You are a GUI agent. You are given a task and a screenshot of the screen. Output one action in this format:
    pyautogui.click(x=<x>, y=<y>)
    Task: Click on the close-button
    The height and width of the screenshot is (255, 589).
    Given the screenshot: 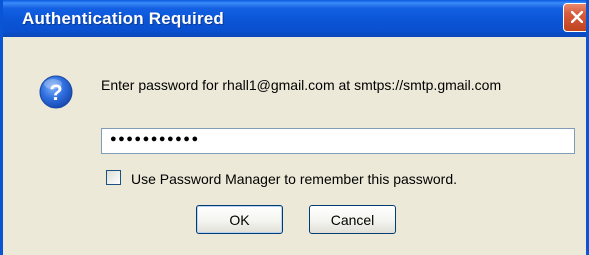 What is the action you would take?
    pyautogui.click(x=574, y=17)
    